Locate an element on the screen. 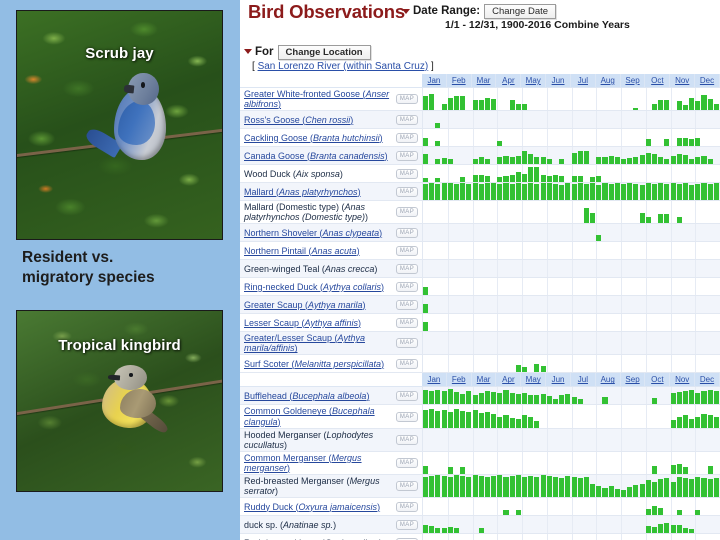 This screenshot has height=540, width=720. month-header-row: Jan Feb Mar Apr May Jun Jul Aug Sep Oct Nov Dec is located at coordinates (480, 81).